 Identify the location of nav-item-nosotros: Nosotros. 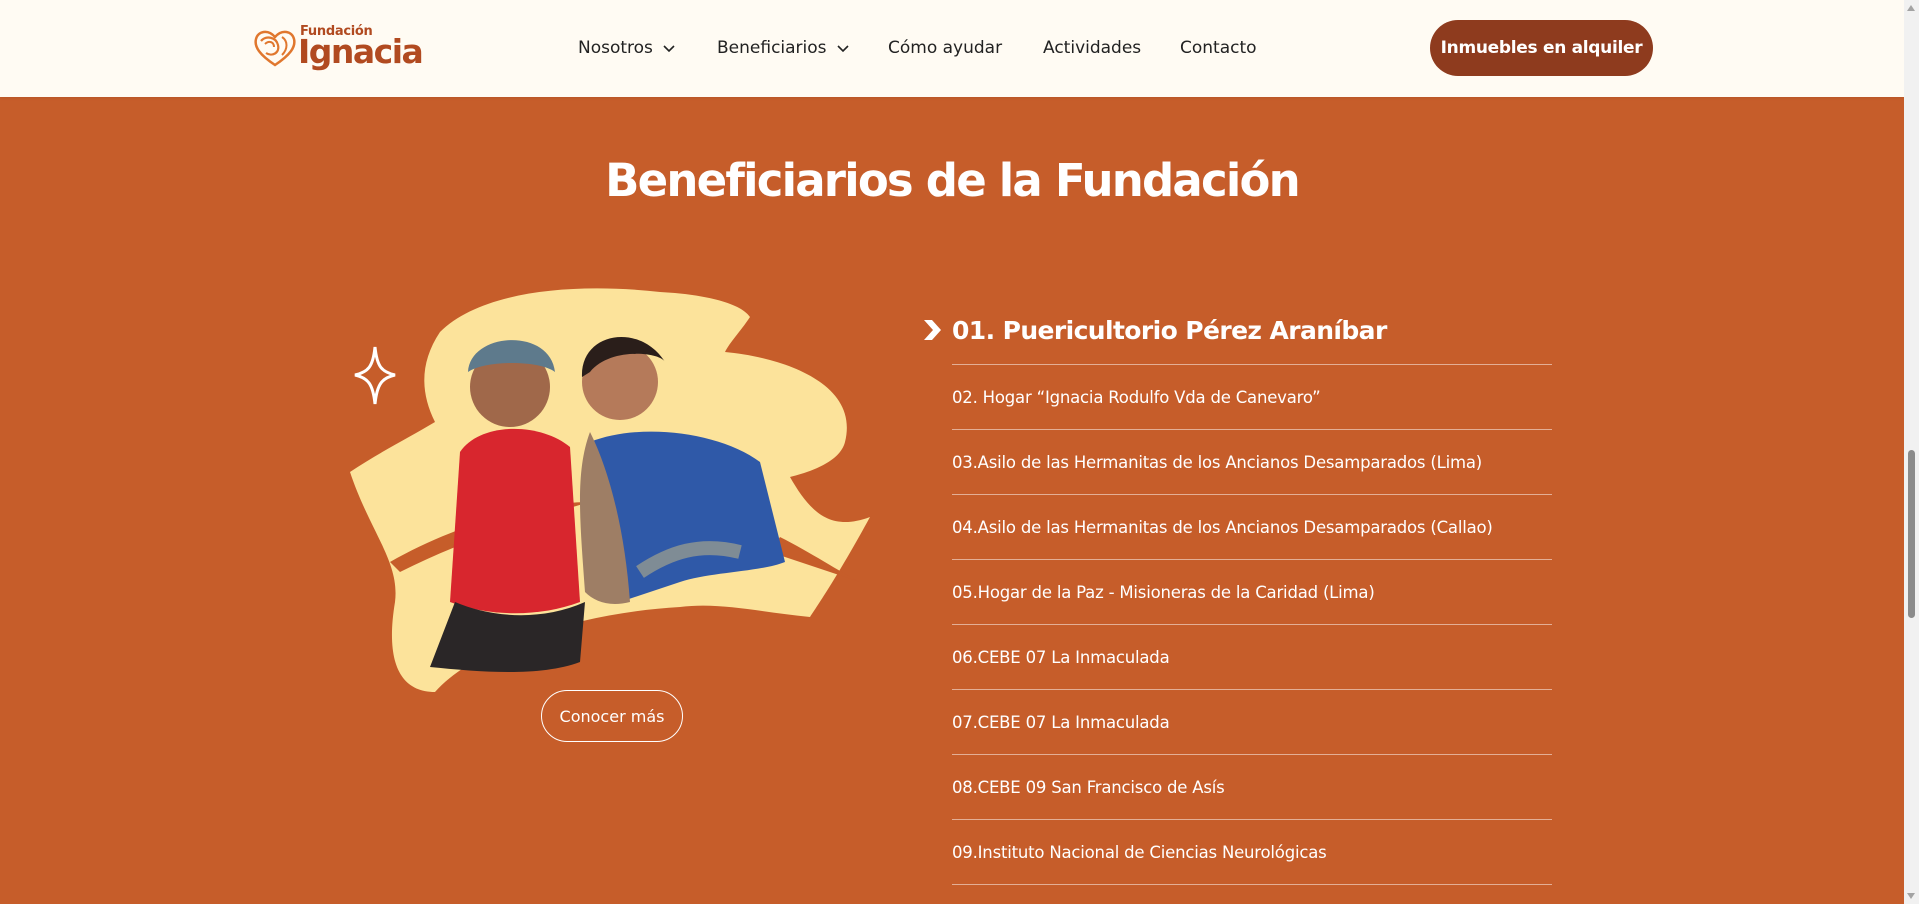
(627, 48).